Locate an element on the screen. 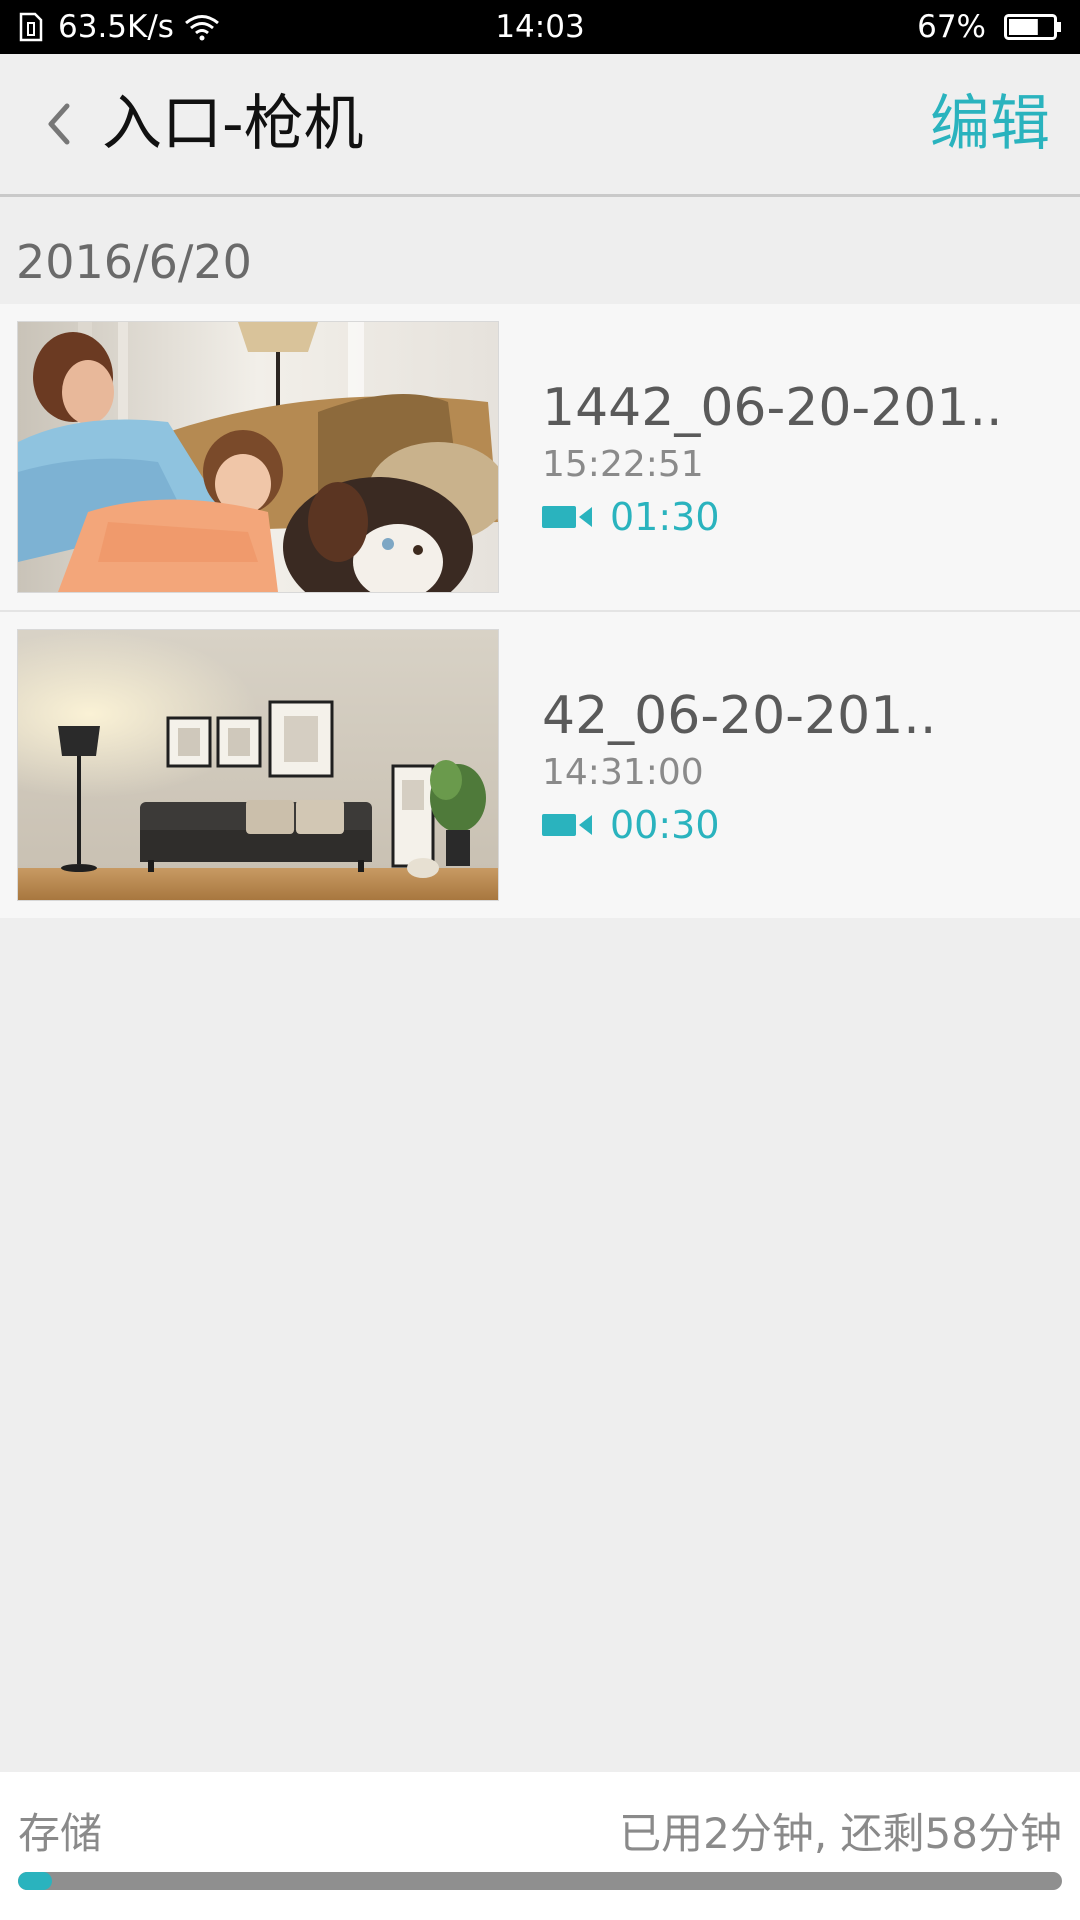 Image resolution: width=1080 pixels, height=1920 pixels. living-room-thumbnail is located at coordinates (258, 765).